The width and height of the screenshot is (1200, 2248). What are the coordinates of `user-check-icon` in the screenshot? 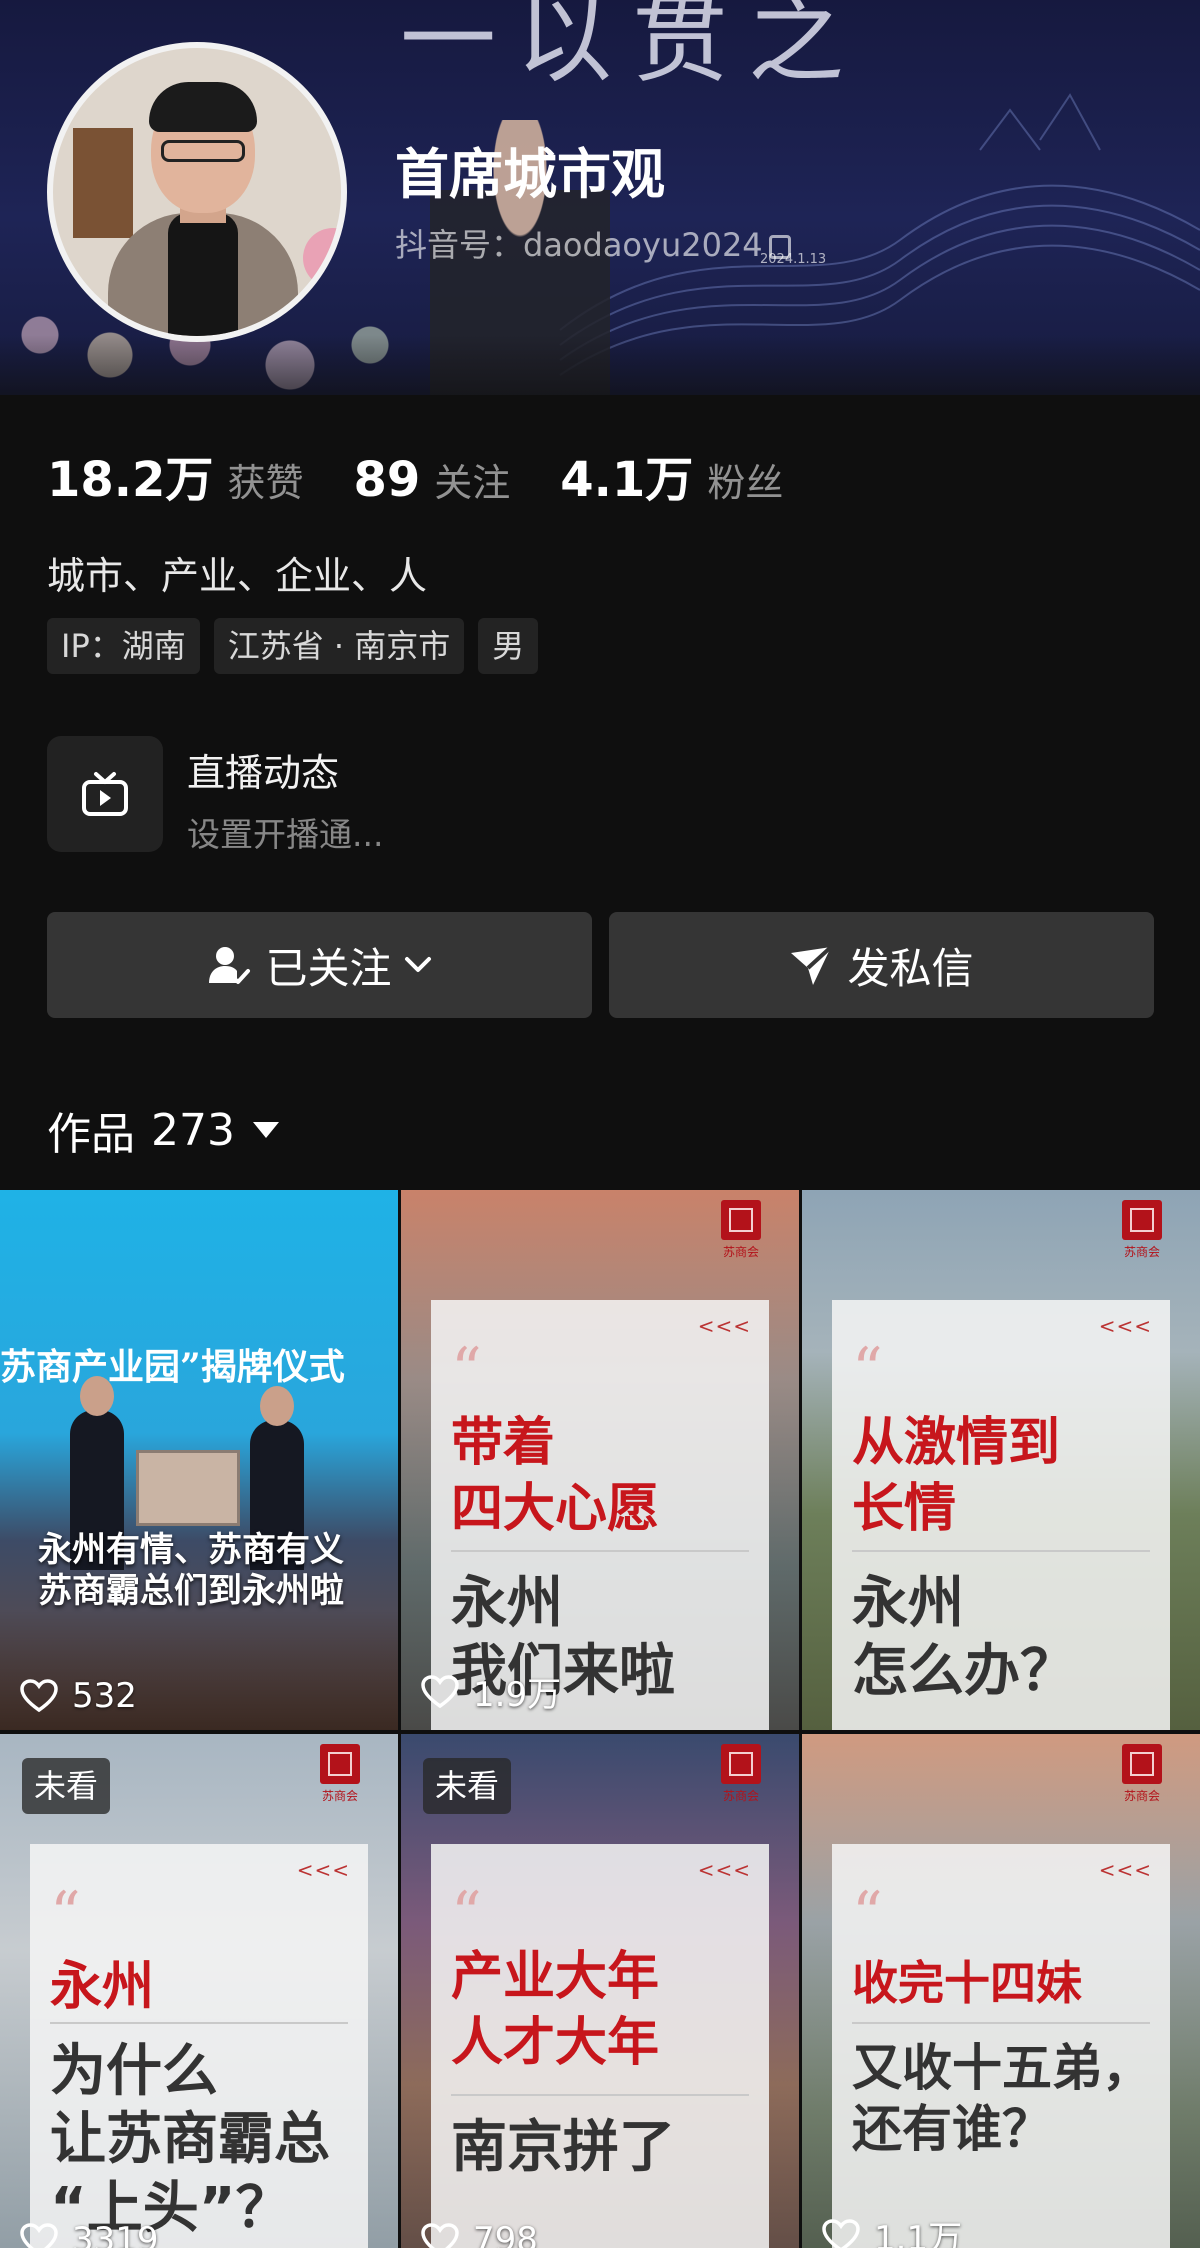 It's located at (230, 965).